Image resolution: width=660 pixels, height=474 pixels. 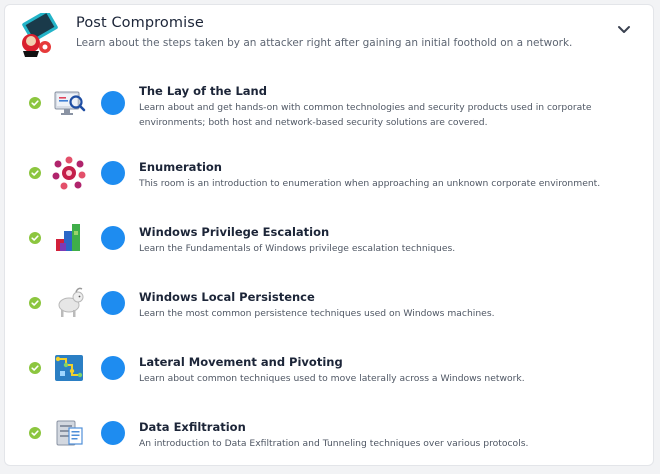 What do you see at coordinates (140, 23) in the screenshot?
I see `module-title: Post Compromise` at bounding box center [140, 23].